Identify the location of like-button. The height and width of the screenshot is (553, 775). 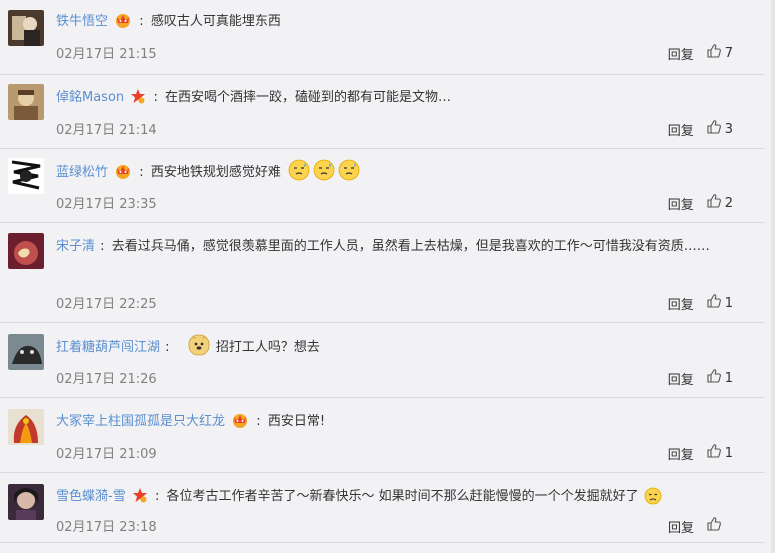
(715, 526).